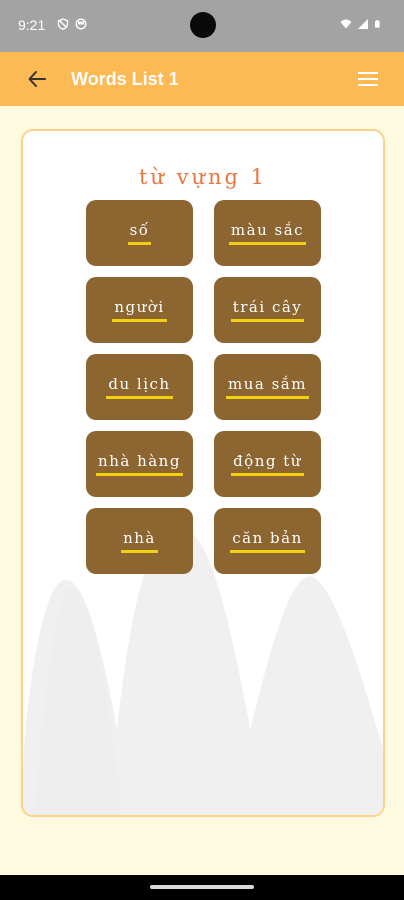  I want to click on word-button-label: du lịch, so click(139, 387).